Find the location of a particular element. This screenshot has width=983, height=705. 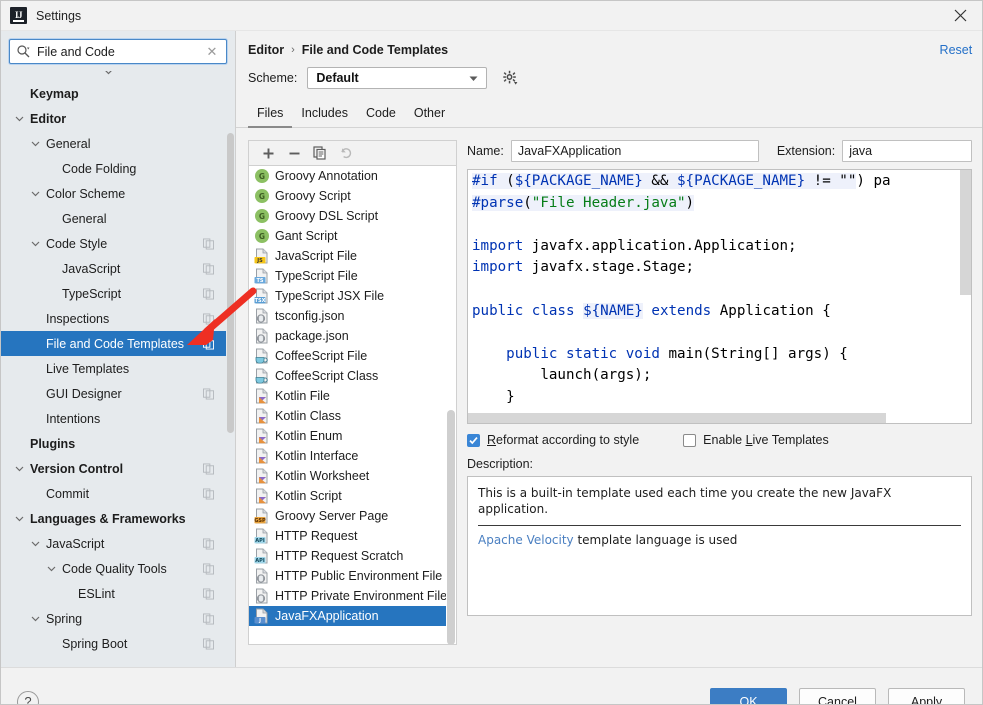

sidebar-item-code-style: Code Style is located at coordinates (113, 243).